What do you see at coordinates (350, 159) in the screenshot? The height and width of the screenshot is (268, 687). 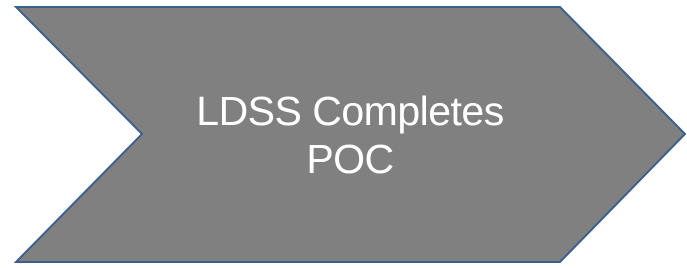 I see `chevron-label-line-2: POC` at bounding box center [350, 159].